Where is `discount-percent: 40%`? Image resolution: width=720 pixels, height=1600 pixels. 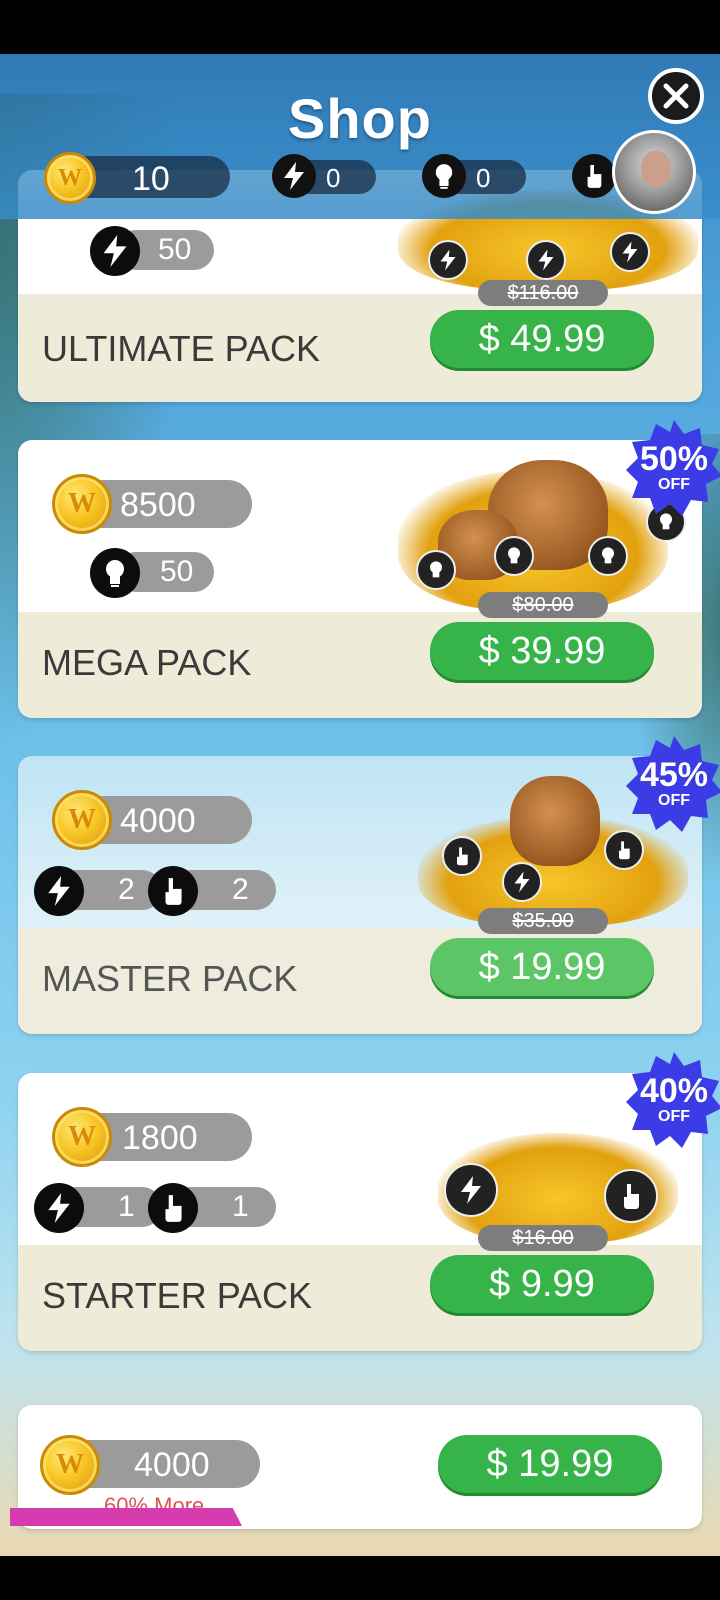 discount-percent: 40% is located at coordinates (674, 1091).